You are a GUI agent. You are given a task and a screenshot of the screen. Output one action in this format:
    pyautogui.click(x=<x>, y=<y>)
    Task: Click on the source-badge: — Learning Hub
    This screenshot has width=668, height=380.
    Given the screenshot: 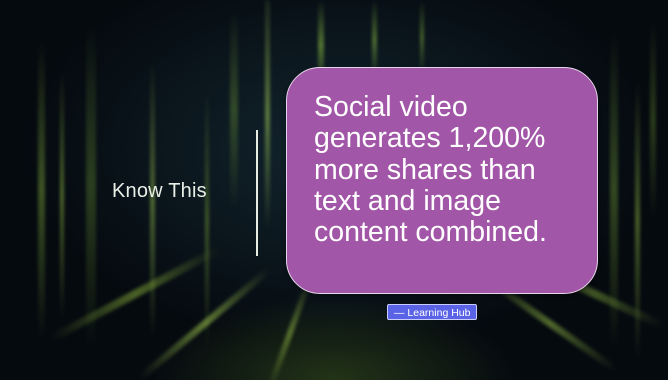 What is the action you would take?
    pyautogui.click(x=432, y=312)
    